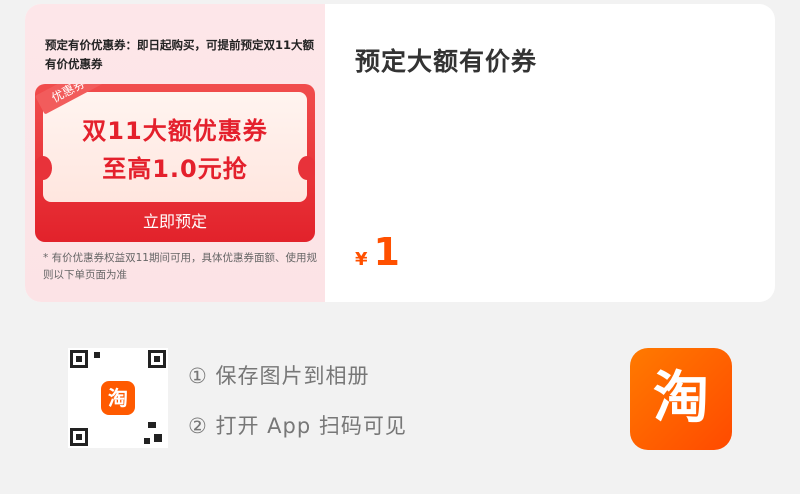  I want to click on product-price: ¥ 1, so click(377, 252).